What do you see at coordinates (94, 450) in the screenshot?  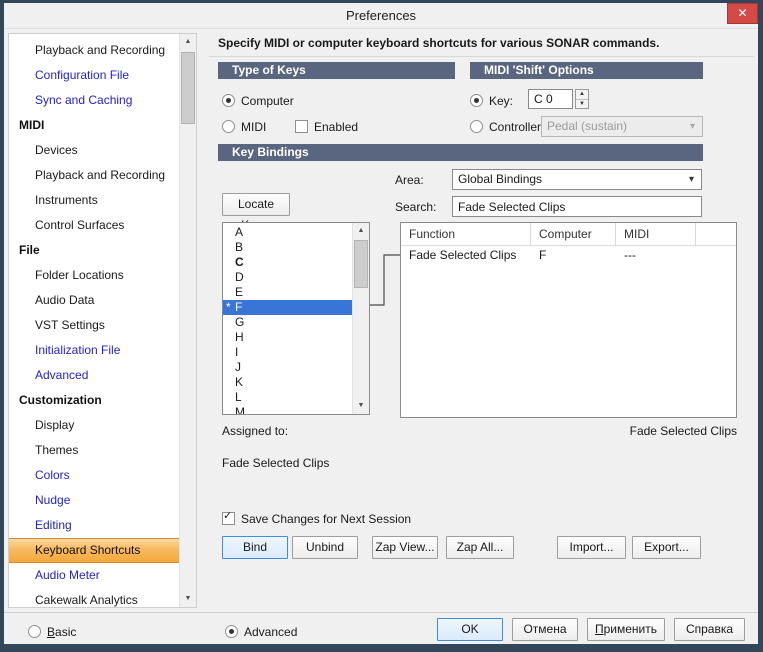 I see `sidebar-item-themes: Themes` at bounding box center [94, 450].